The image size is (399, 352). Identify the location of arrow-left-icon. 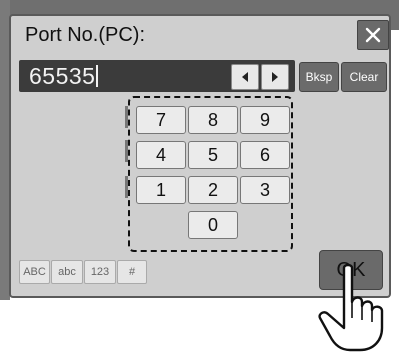
(245, 77).